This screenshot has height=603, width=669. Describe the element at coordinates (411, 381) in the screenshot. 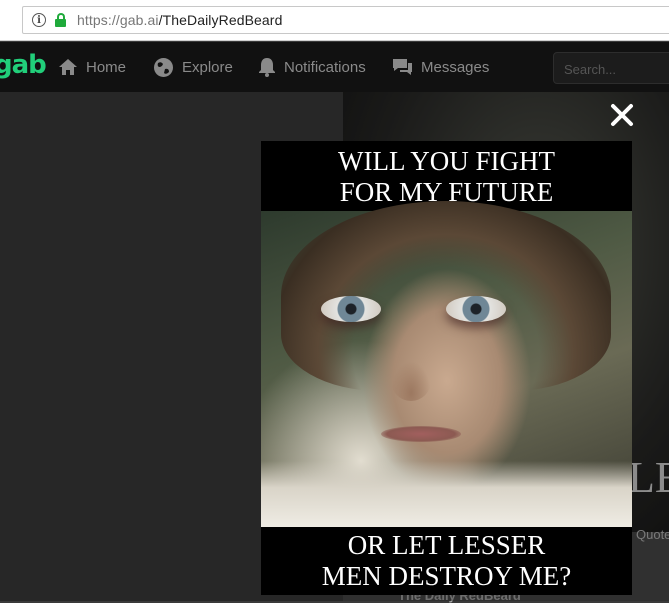

I see `photo-nose` at that location.